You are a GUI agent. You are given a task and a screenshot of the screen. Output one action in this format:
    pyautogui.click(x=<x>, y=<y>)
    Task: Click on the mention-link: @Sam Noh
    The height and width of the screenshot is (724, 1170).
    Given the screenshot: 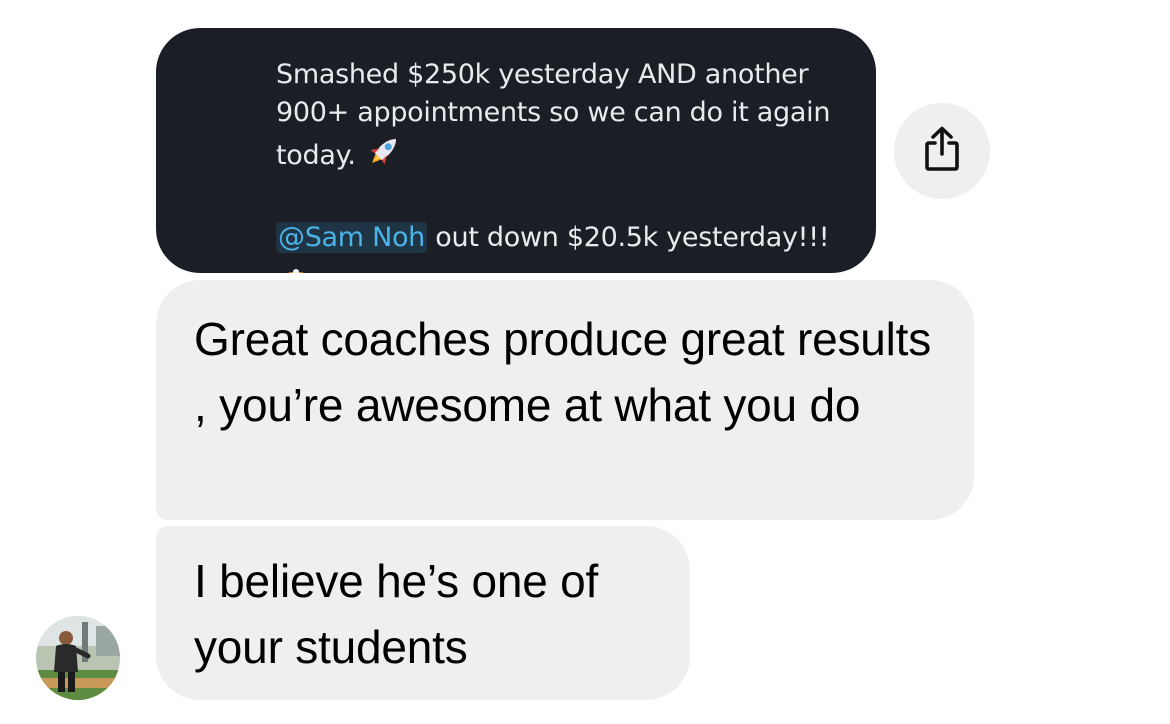 What is the action you would take?
    pyautogui.click(x=351, y=237)
    